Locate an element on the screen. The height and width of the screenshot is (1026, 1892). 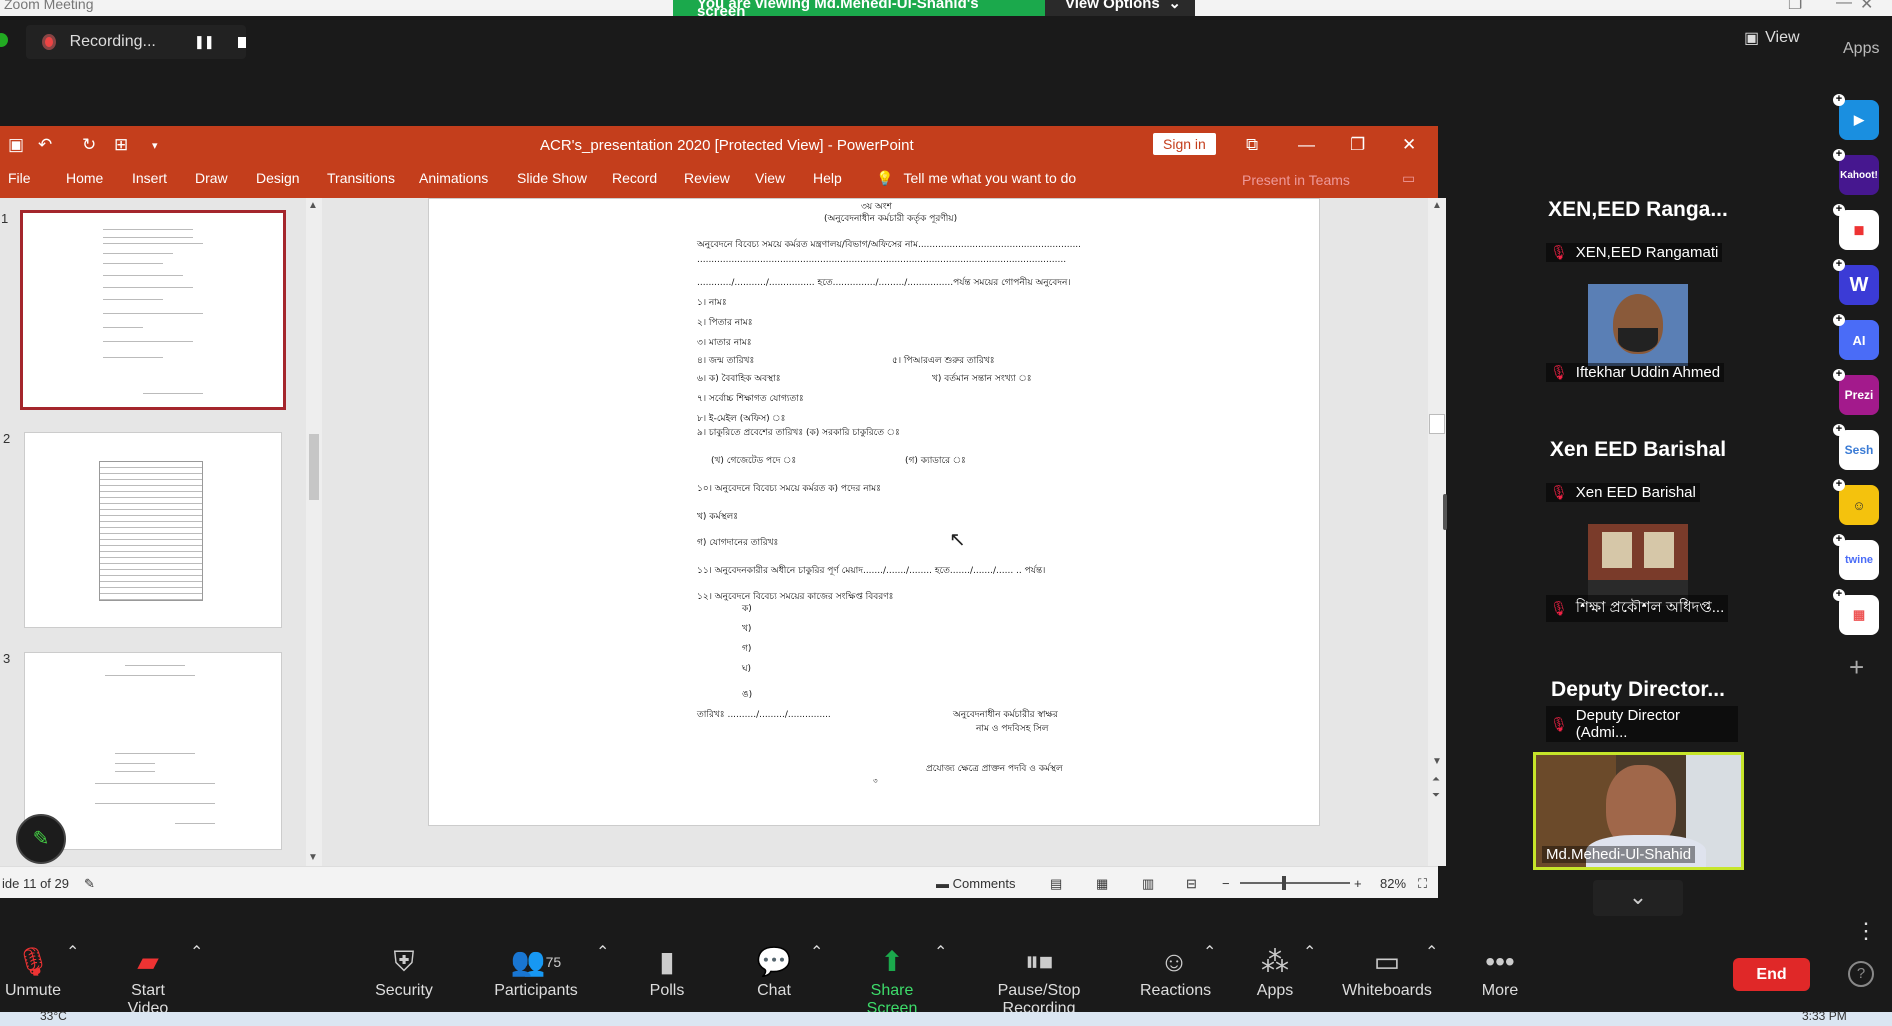
participant-tile: 🎙 Iftekhar Uddin Ahmed is located at coordinates (1638, 331).